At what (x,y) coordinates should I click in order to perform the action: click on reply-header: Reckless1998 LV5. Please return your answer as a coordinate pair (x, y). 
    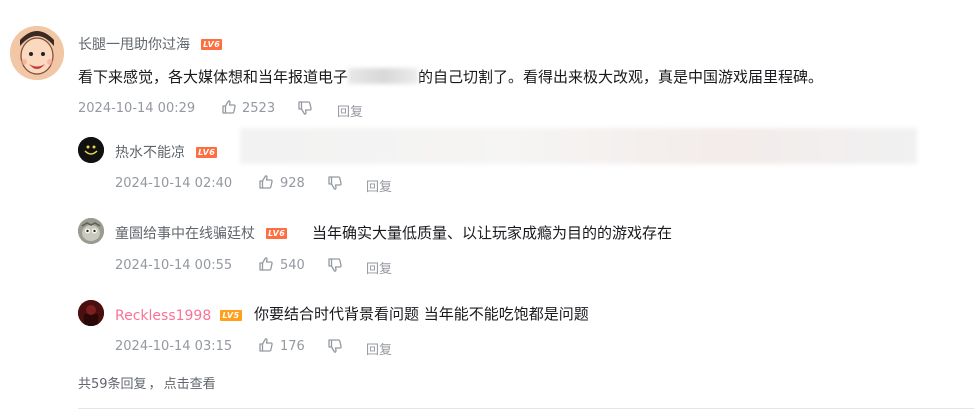
    Looking at the image, I should click on (178, 314).